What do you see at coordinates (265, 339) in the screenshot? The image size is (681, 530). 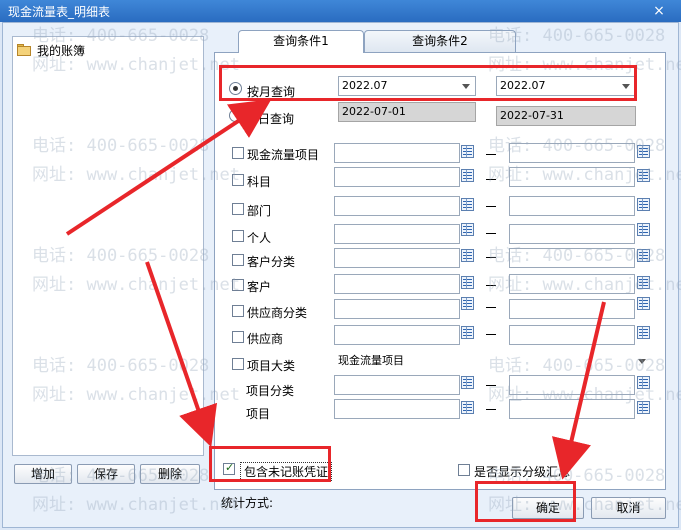 I see `filter-label: 供应商` at bounding box center [265, 339].